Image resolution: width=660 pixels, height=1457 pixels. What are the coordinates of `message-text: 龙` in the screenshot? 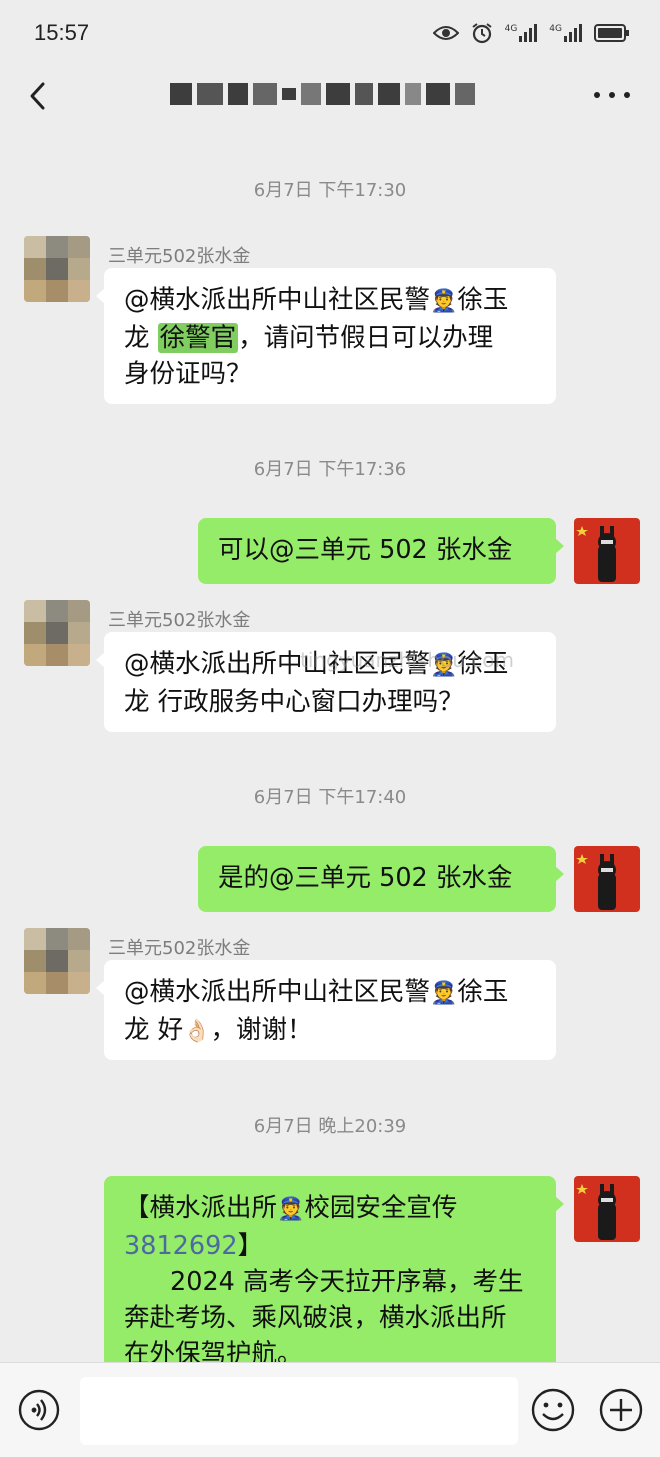 It's located at (141, 338).